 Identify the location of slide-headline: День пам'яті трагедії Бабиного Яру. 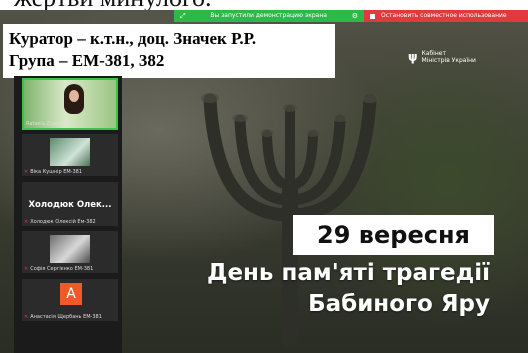
(310, 289).